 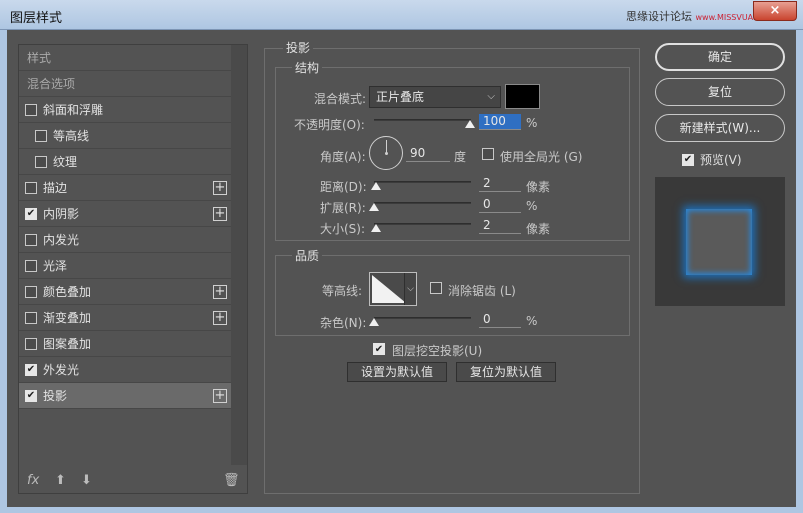 I want to click on style-list-item-label: 内发光, so click(x=61, y=240).